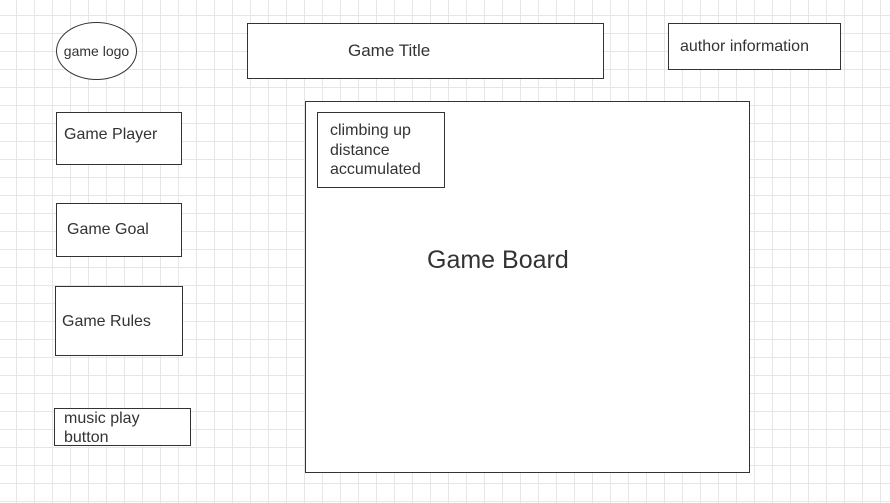 This screenshot has width=890, height=503. Describe the element at coordinates (108, 229) in the screenshot. I see `game-goal-label: Game Goal` at that location.